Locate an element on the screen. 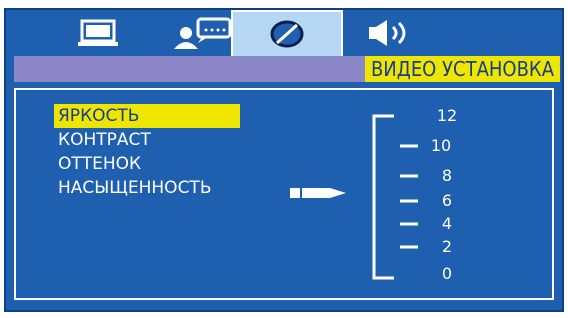  scale-bracket is located at coordinates (395, 197).